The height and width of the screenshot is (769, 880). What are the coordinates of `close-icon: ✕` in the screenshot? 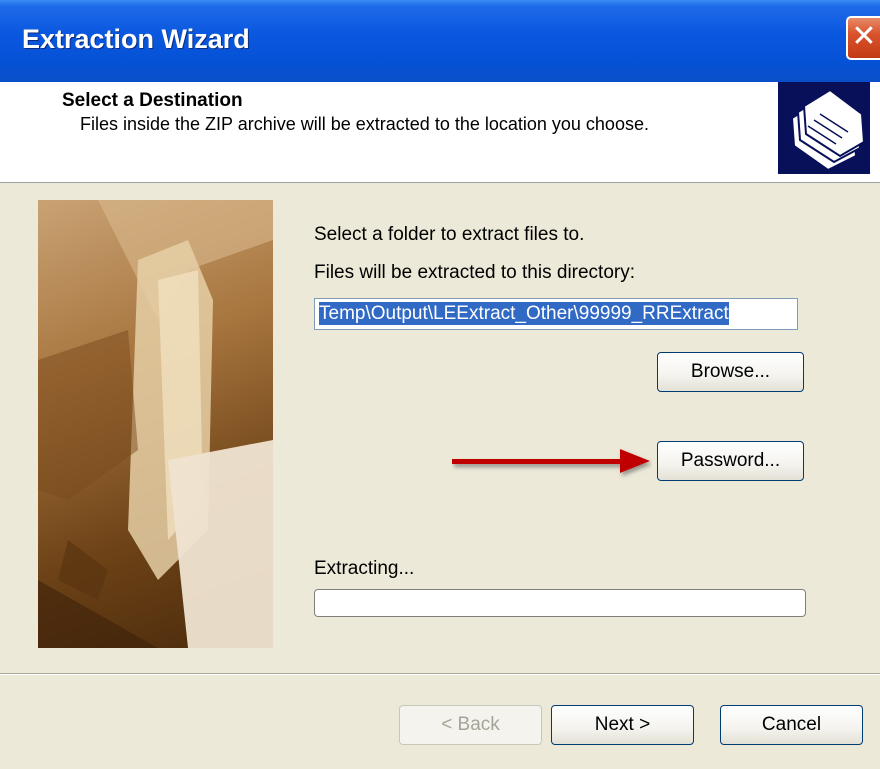 It's located at (864, 36).